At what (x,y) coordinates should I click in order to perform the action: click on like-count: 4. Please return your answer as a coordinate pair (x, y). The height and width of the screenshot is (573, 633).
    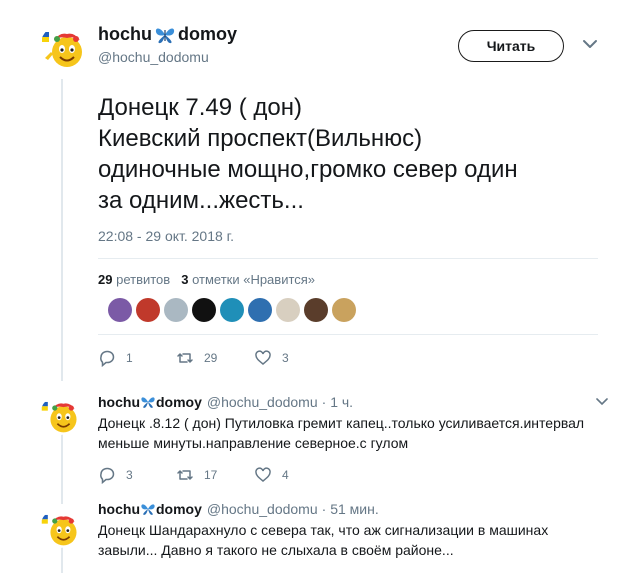
    Looking at the image, I should click on (285, 475).